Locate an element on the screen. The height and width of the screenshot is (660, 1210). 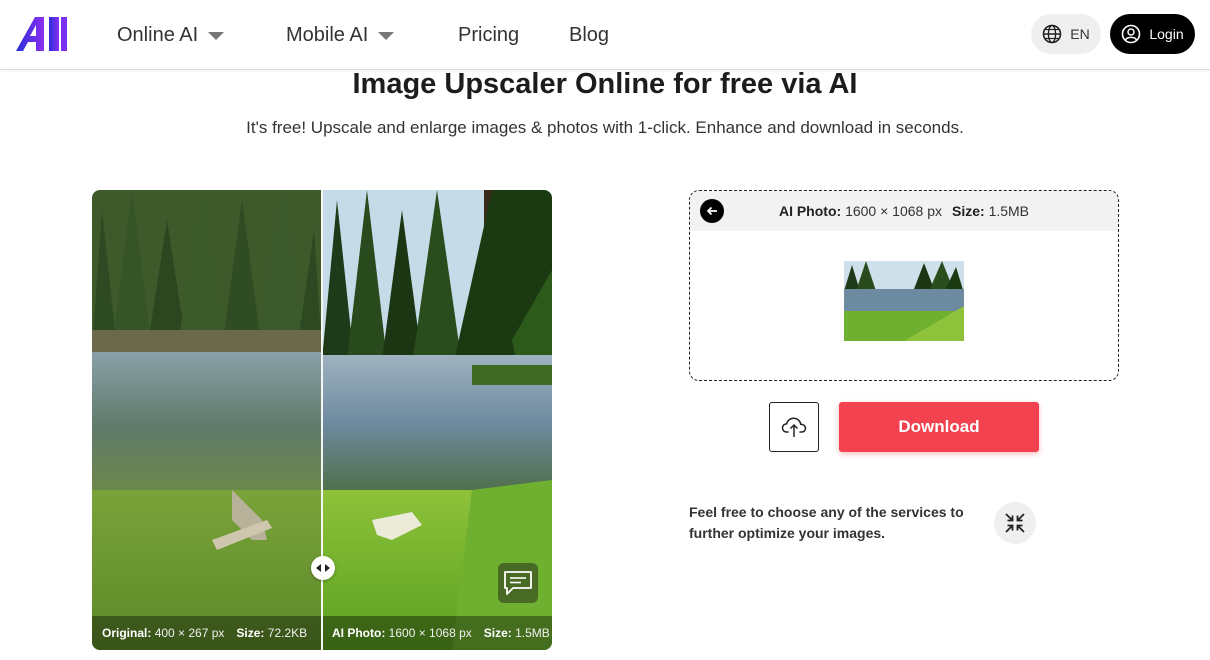
nav-online-ai-label: Online AI is located at coordinates (158, 34).